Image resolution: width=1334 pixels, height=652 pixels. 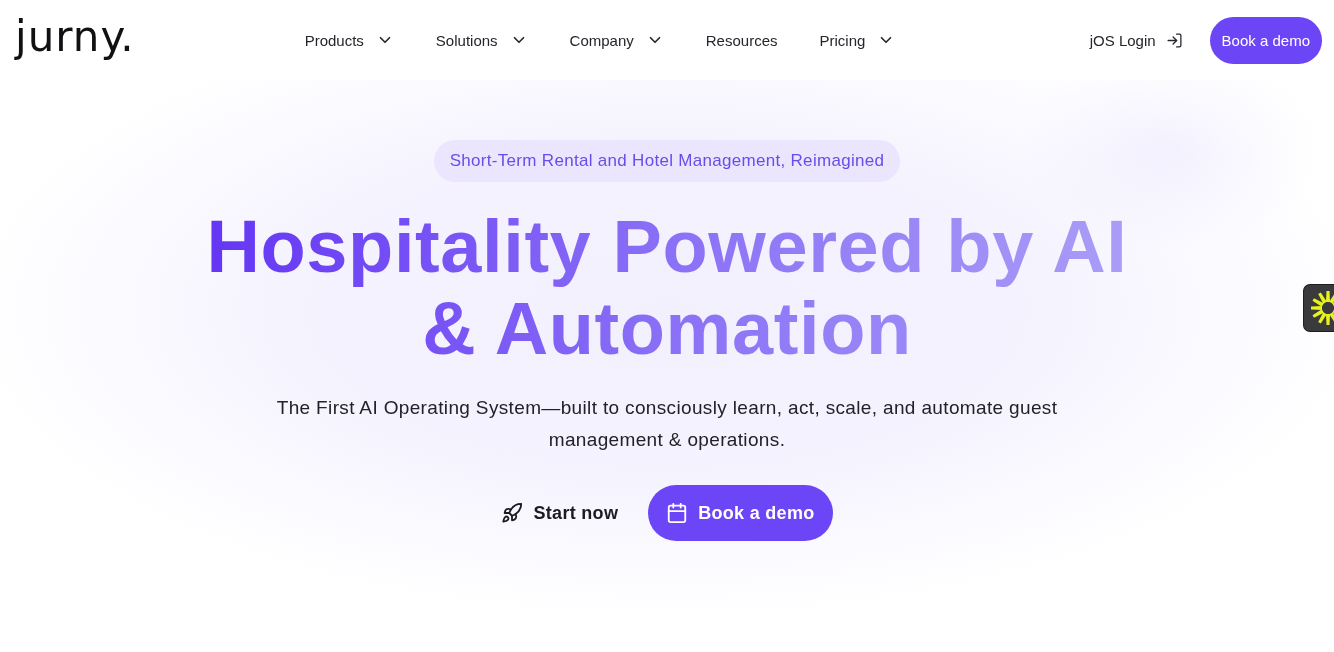 What do you see at coordinates (677, 513) in the screenshot?
I see `calendar-icon` at bounding box center [677, 513].